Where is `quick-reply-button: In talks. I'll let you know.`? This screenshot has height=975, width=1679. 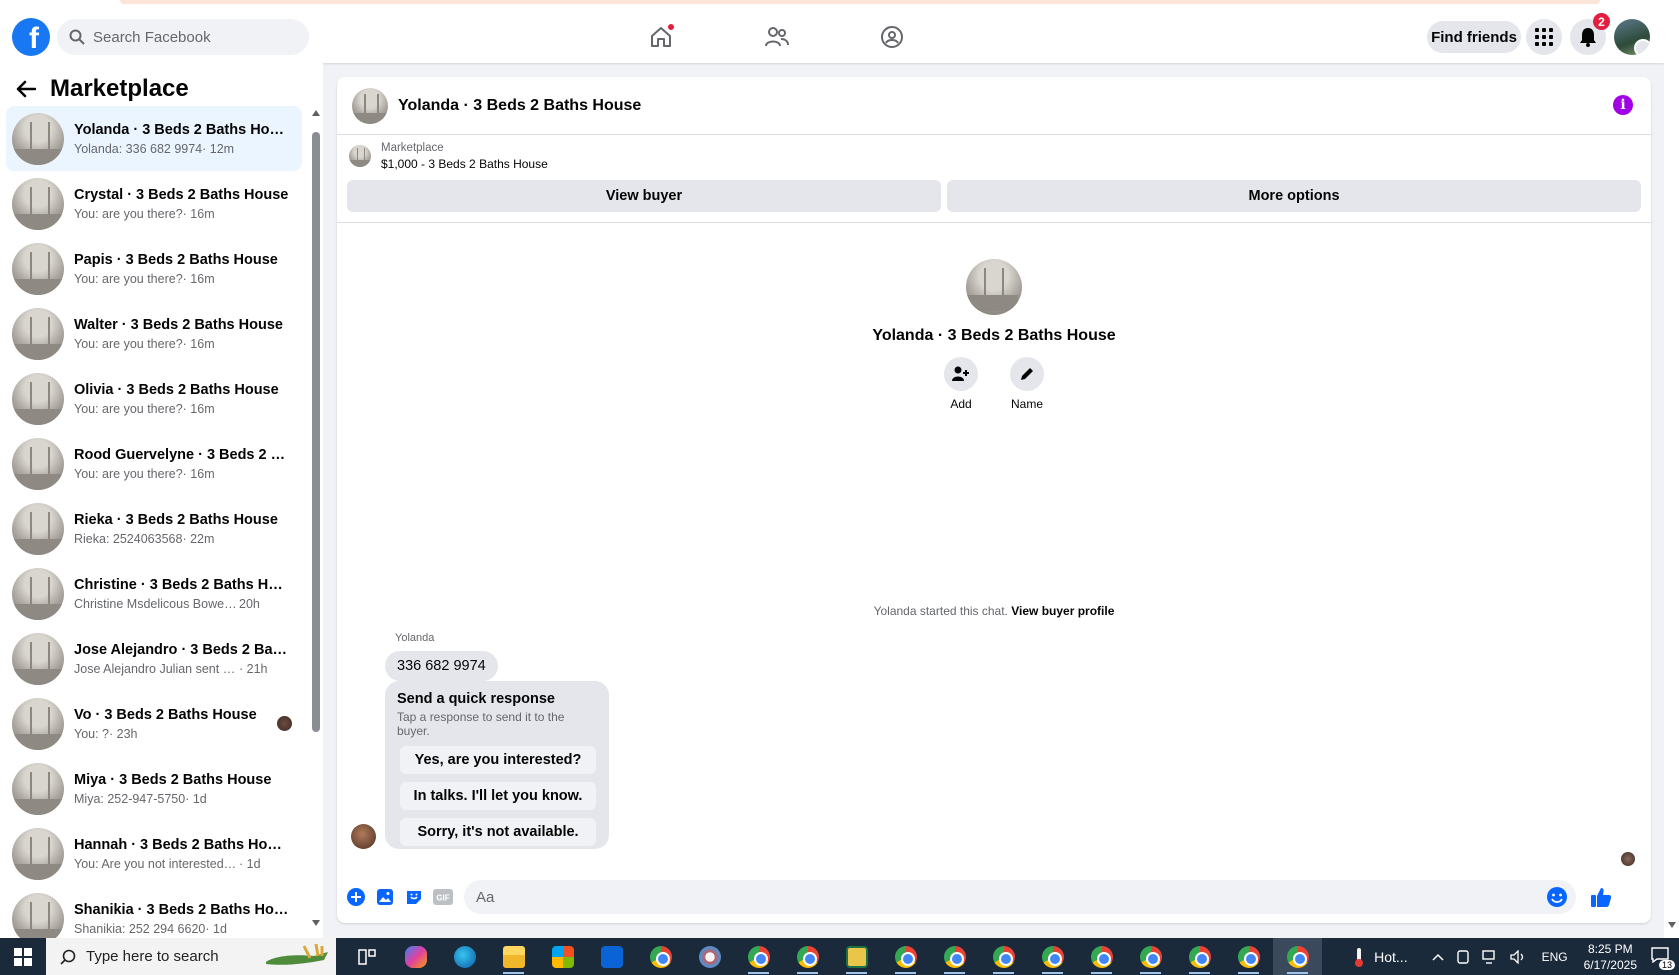 quick-reply-button: In talks. I'll let you know. is located at coordinates (498, 796).